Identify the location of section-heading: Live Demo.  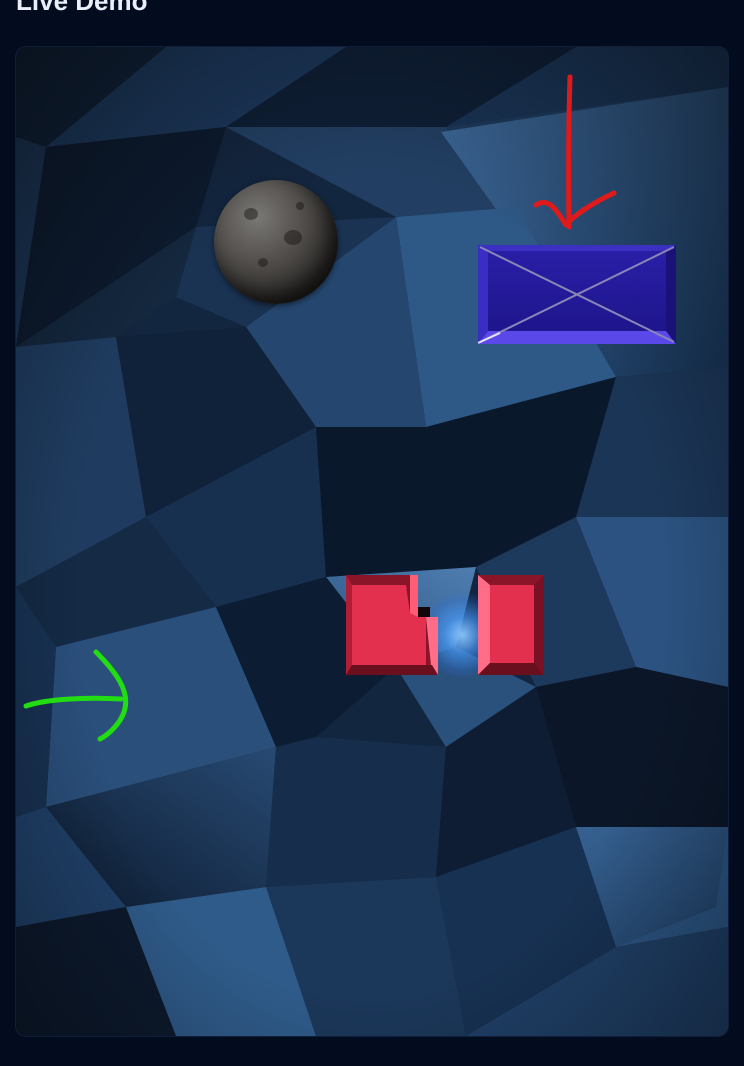
(82, 8).